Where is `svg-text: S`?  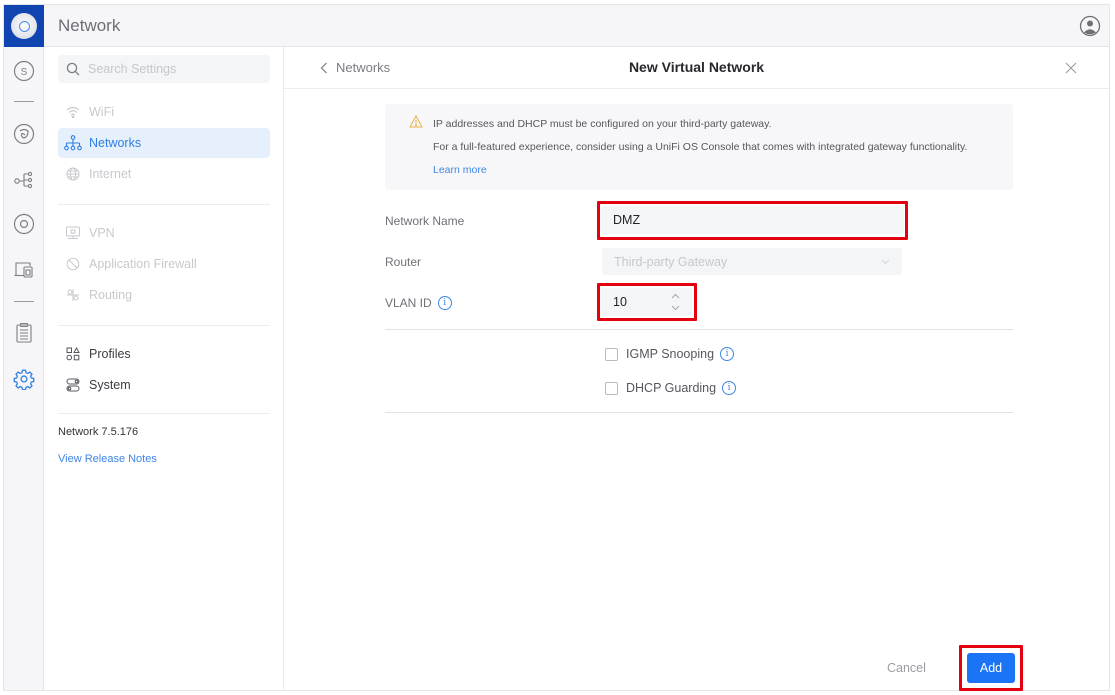 svg-text: S is located at coordinates (24, 72).